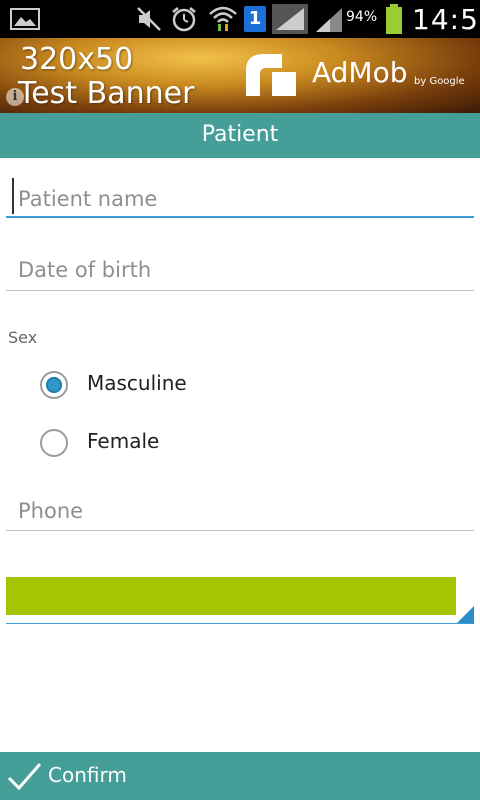  What do you see at coordinates (77, 59) in the screenshot?
I see `ad-size-text: 320x50` at bounding box center [77, 59].